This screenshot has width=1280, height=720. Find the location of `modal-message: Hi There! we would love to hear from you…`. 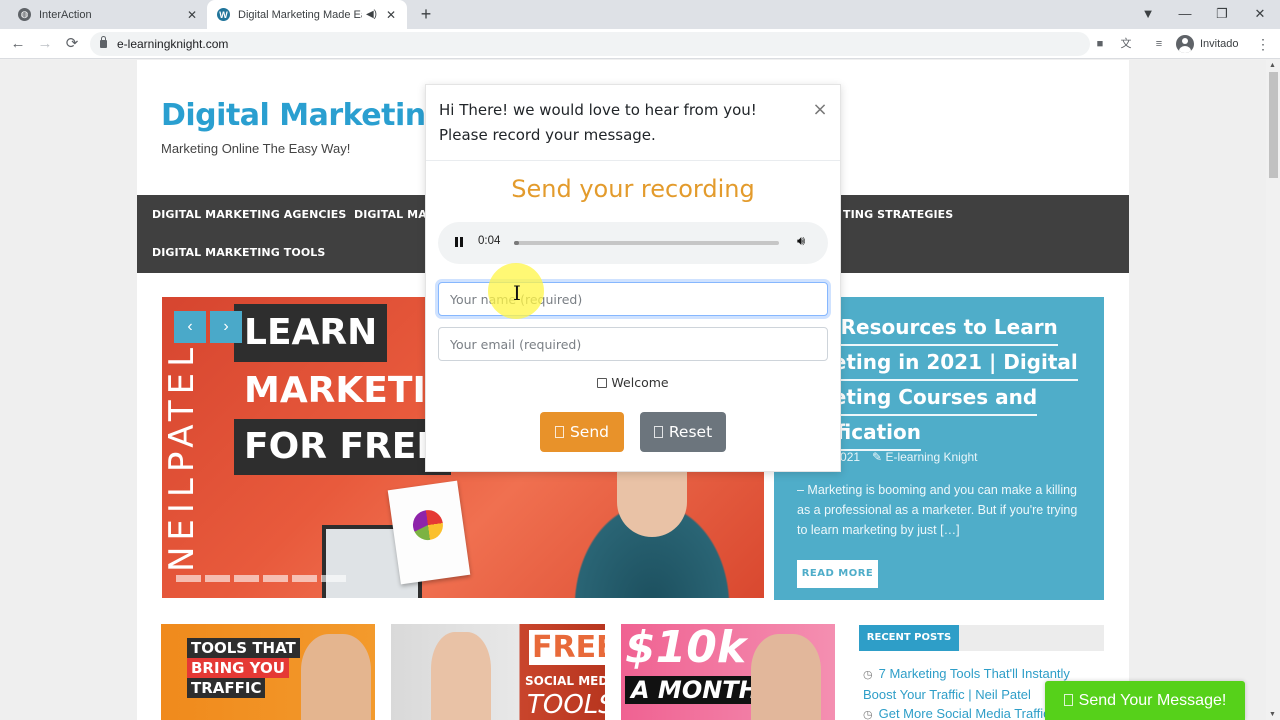

modal-message: Hi There! we would love to hear from you… is located at coordinates (598, 123).